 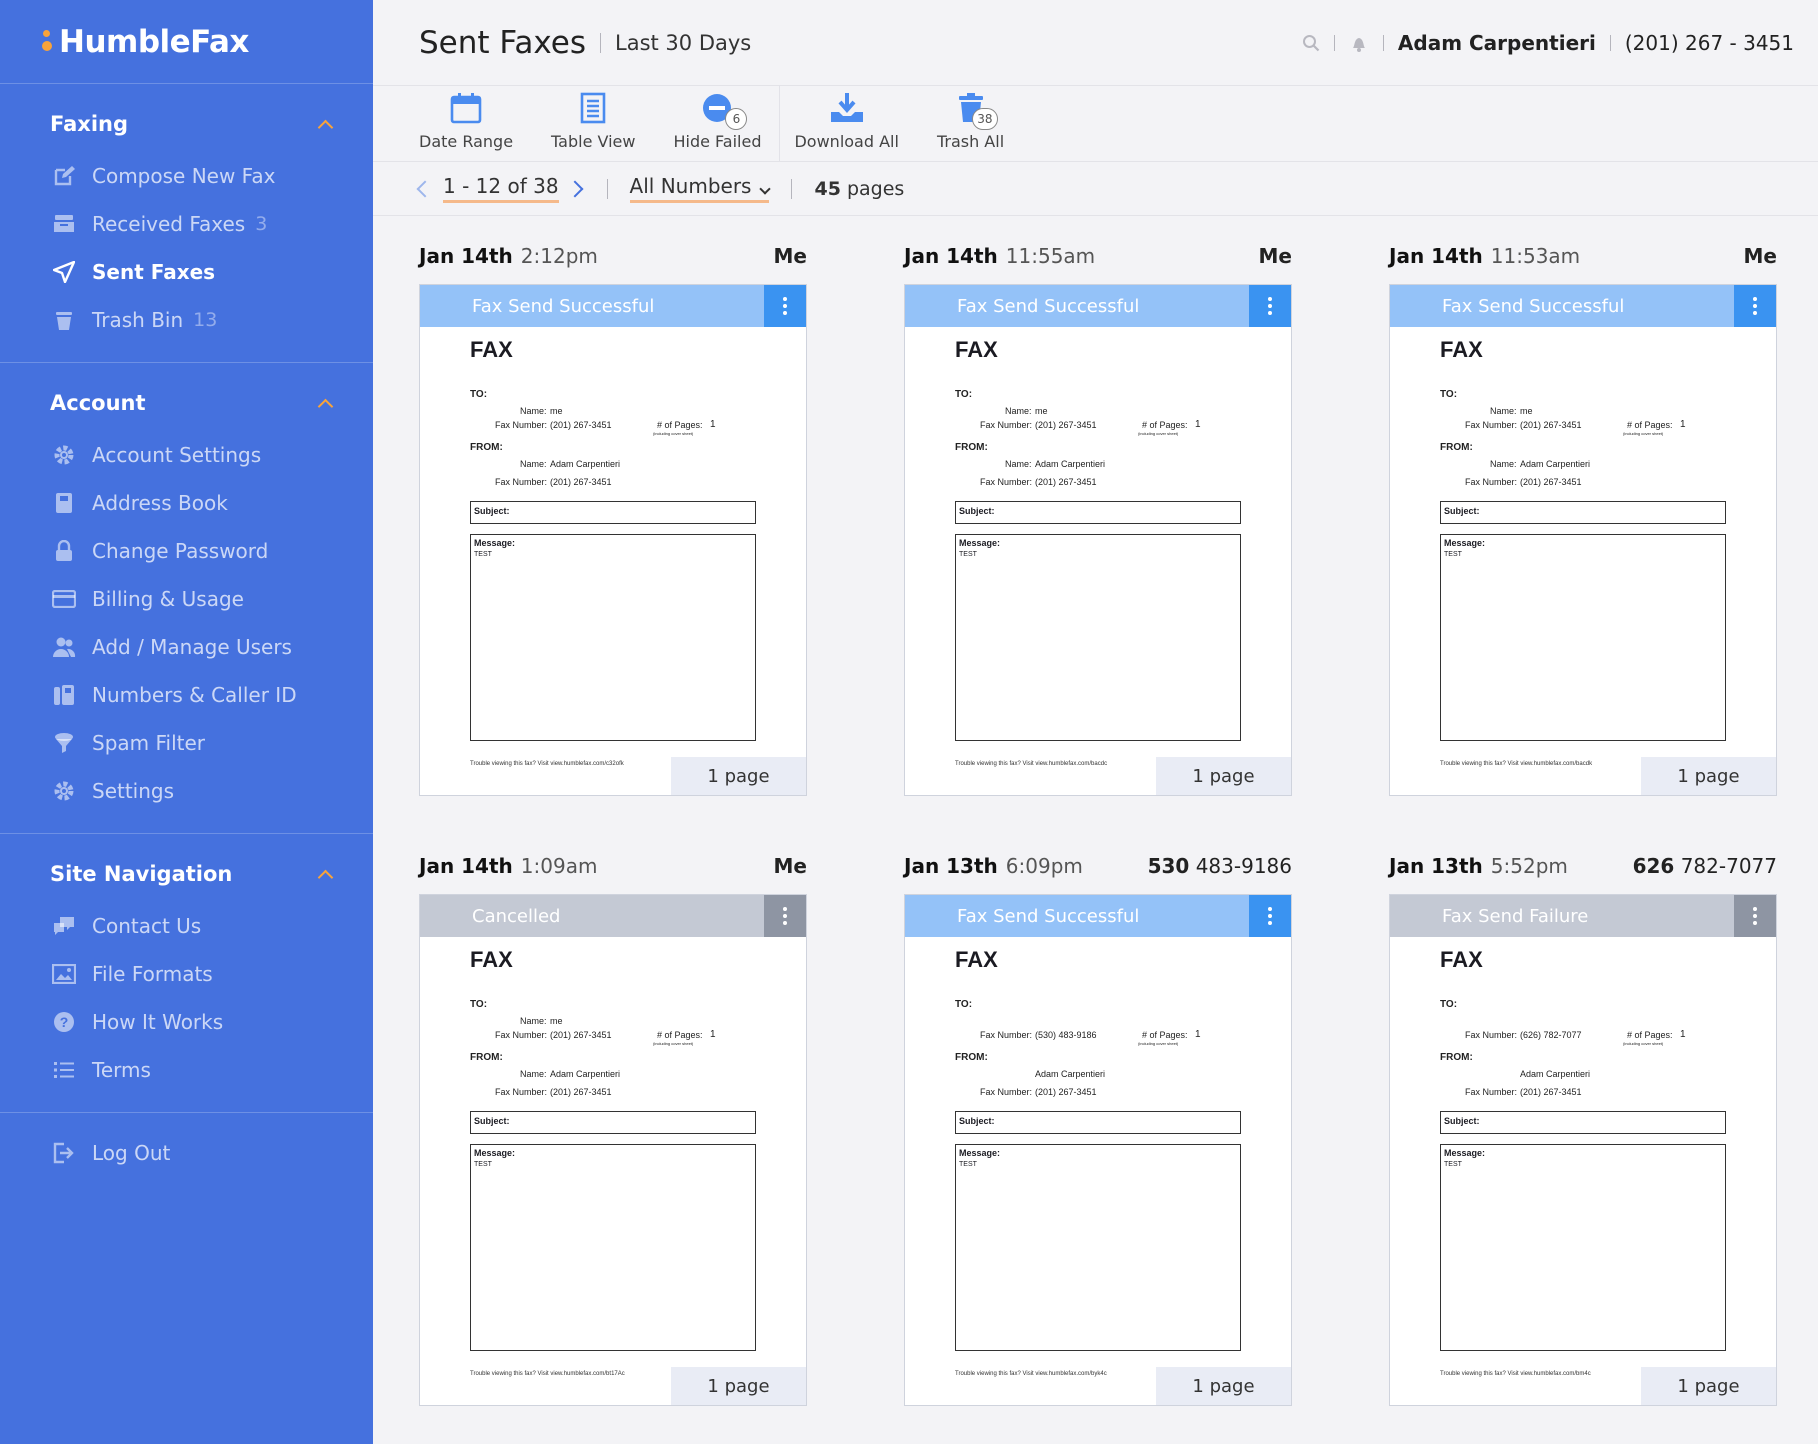 What do you see at coordinates (1610, 42) in the screenshot?
I see `divider` at bounding box center [1610, 42].